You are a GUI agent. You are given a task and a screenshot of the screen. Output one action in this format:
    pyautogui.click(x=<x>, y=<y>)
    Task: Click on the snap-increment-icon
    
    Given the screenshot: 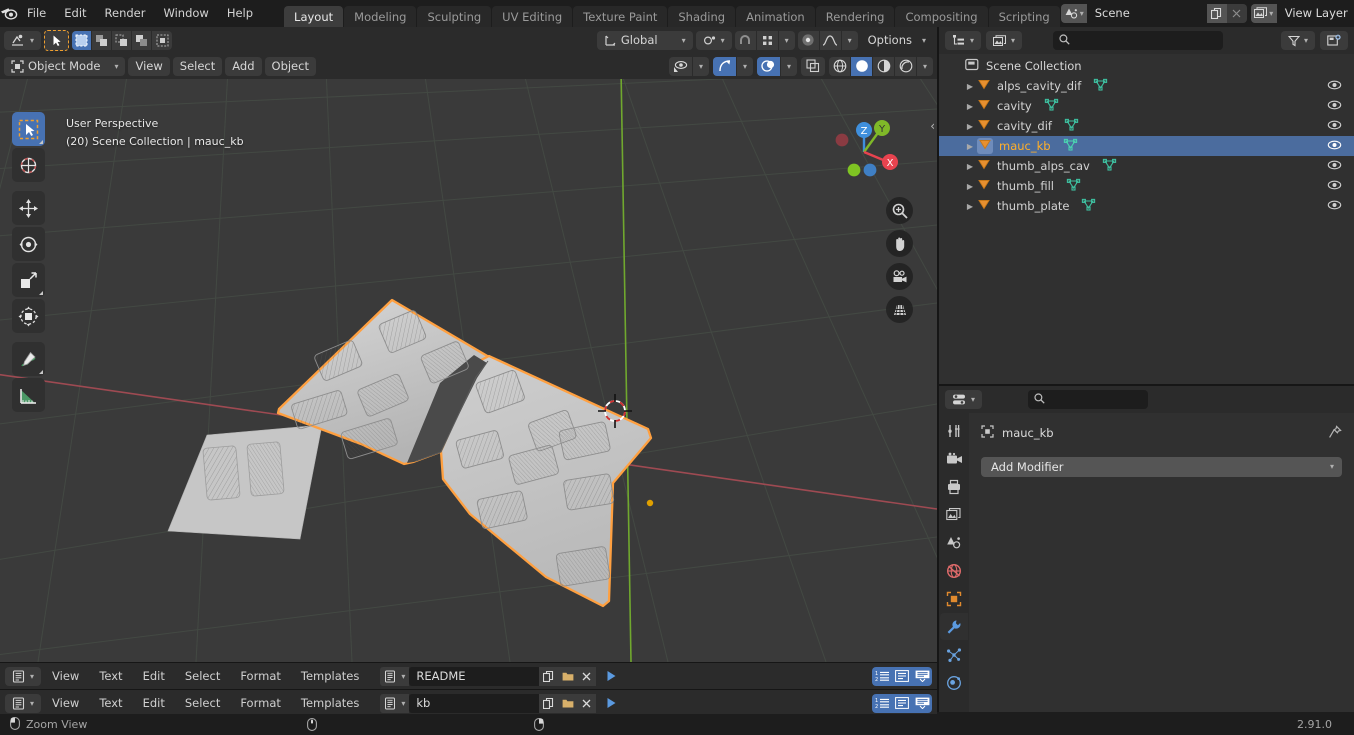 What is the action you would take?
    pyautogui.click(x=768, y=40)
    